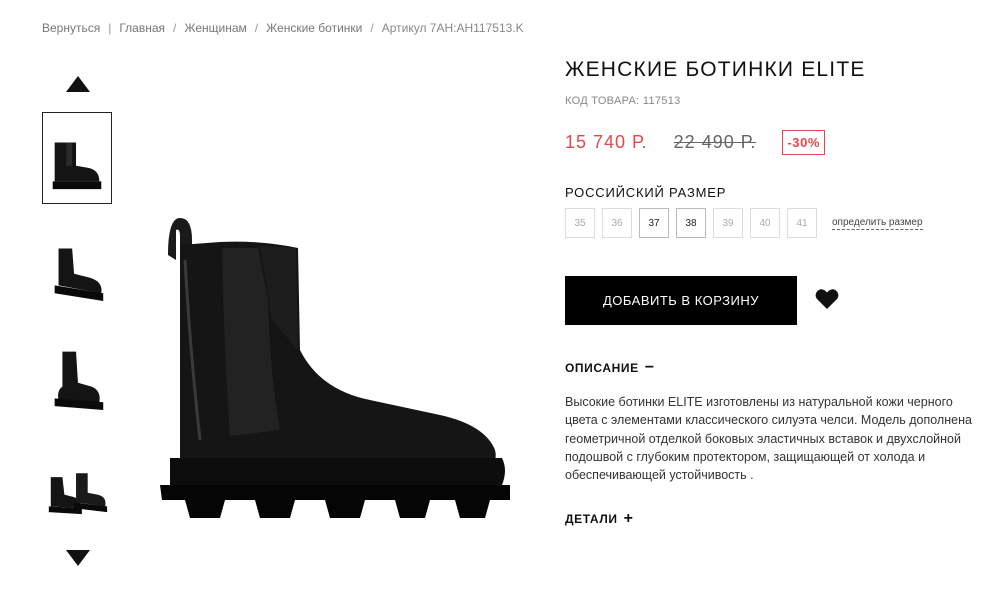  What do you see at coordinates (314, 28) in the screenshot?
I see `breadcrumb-women-boots: Женские ботинки` at bounding box center [314, 28].